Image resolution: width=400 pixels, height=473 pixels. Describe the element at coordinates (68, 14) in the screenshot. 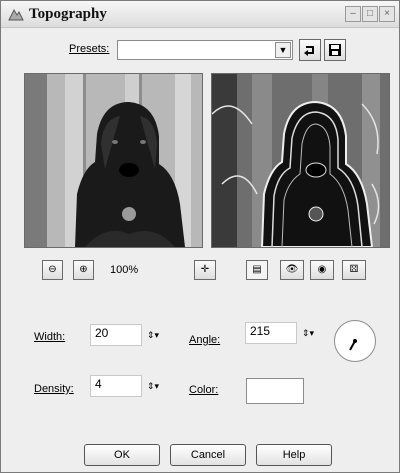

I see `dialog-title: Topography` at that location.